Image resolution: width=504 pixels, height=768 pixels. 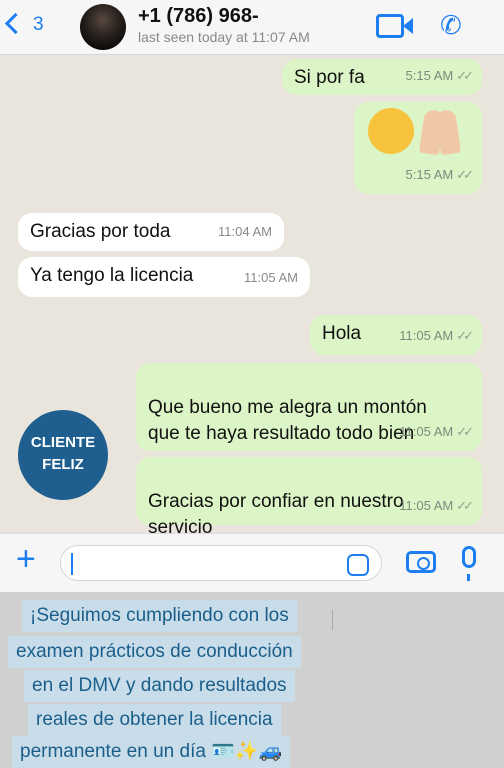 What do you see at coordinates (271, 277) in the screenshot?
I see `message-meta: 11:05 AM` at bounding box center [271, 277].